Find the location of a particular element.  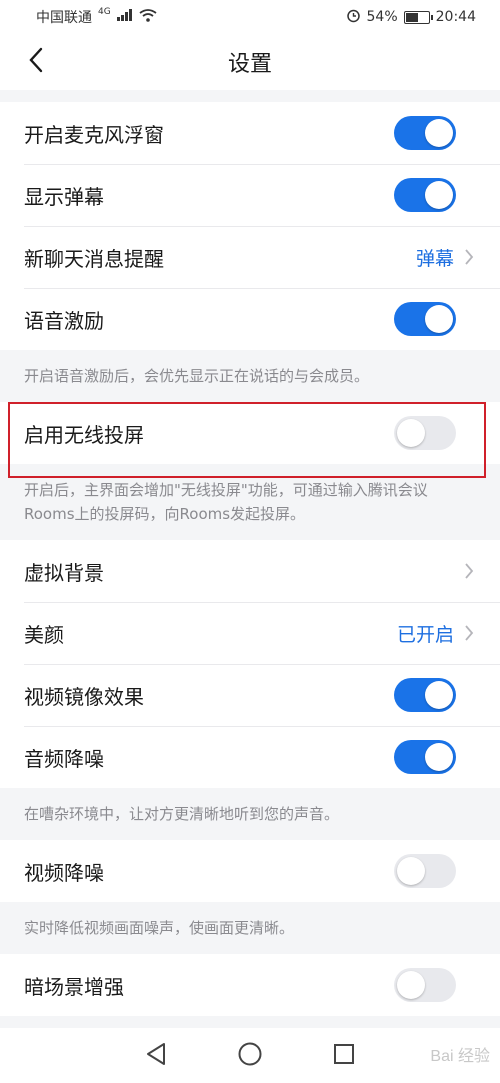

status-right: 54% 20:44 is located at coordinates (411, 17).